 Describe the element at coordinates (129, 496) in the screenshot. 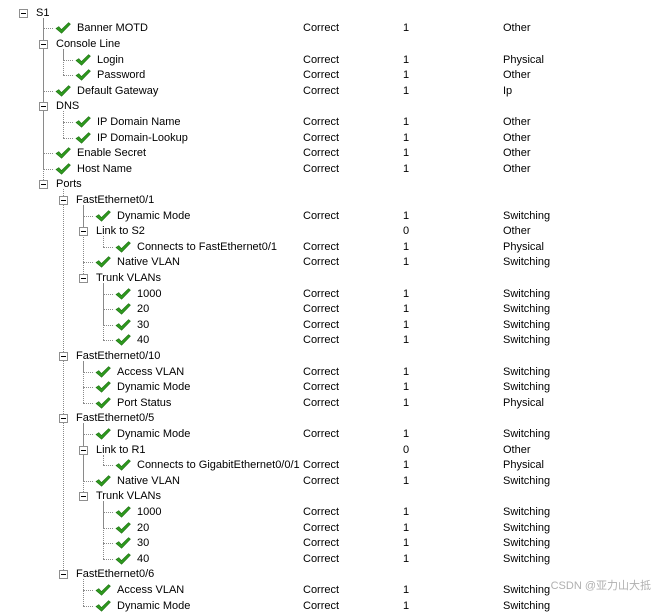

I see `tree-item-label: Trunk VLANs` at that location.